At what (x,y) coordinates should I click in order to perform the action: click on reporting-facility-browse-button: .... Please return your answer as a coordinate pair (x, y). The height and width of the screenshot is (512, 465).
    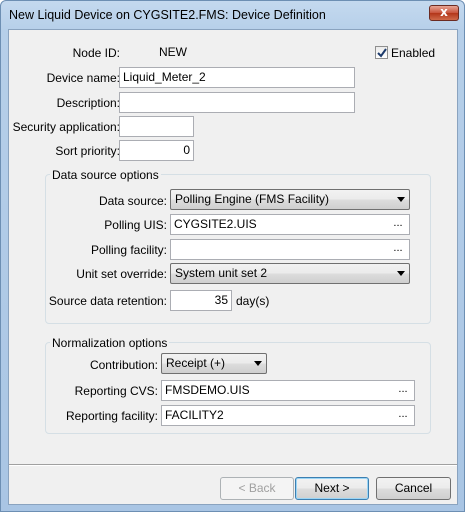
    Looking at the image, I should click on (403, 415).